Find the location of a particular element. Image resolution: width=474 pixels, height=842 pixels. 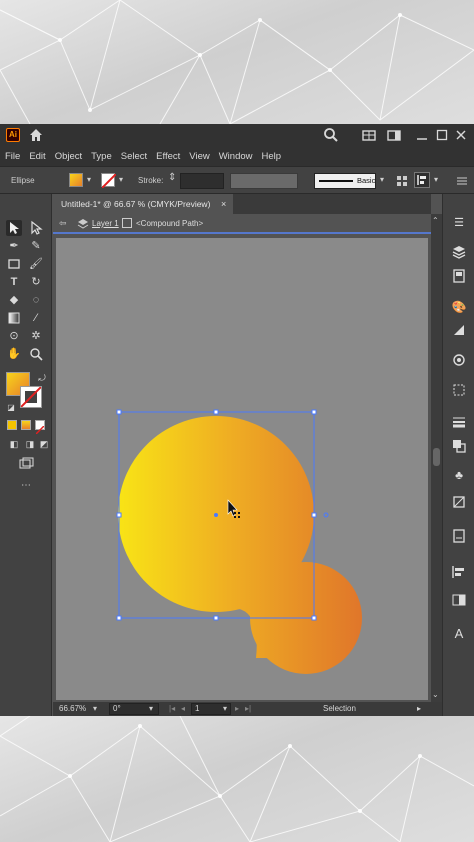

back-arrow-icon: ⇦ is located at coordinates (63, 223).